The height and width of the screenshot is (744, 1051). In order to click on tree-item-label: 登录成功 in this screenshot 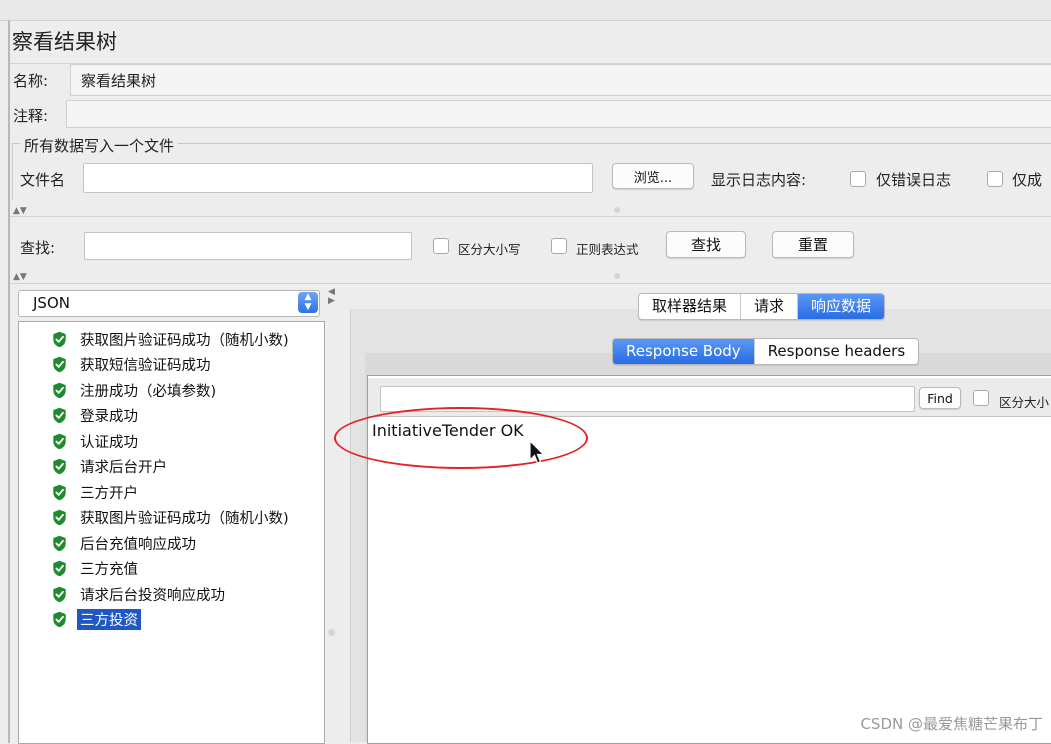, I will do `click(109, 417)`.